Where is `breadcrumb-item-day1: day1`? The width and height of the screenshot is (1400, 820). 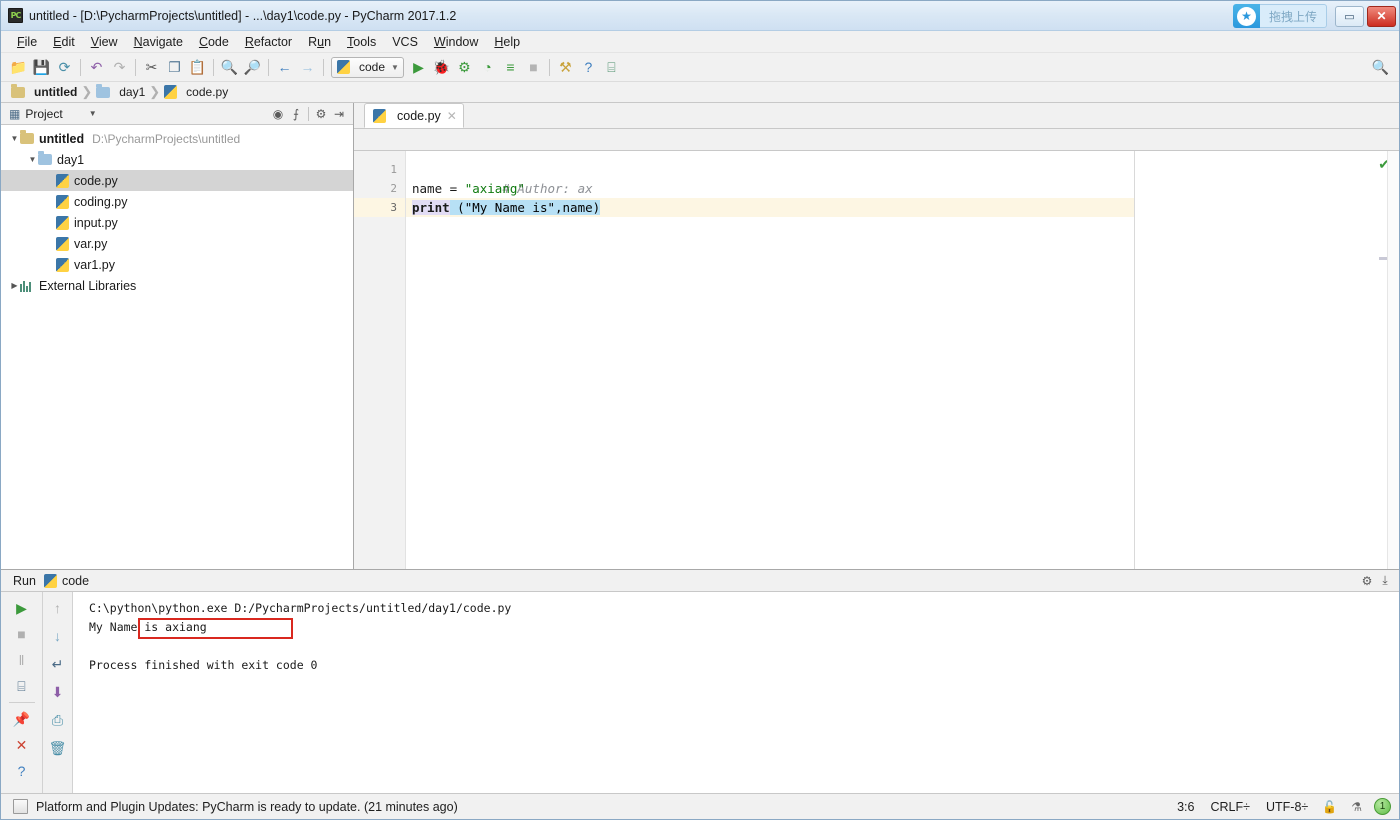
breadcrumb-item-day1: day1 is located at coordinates (122, 91).